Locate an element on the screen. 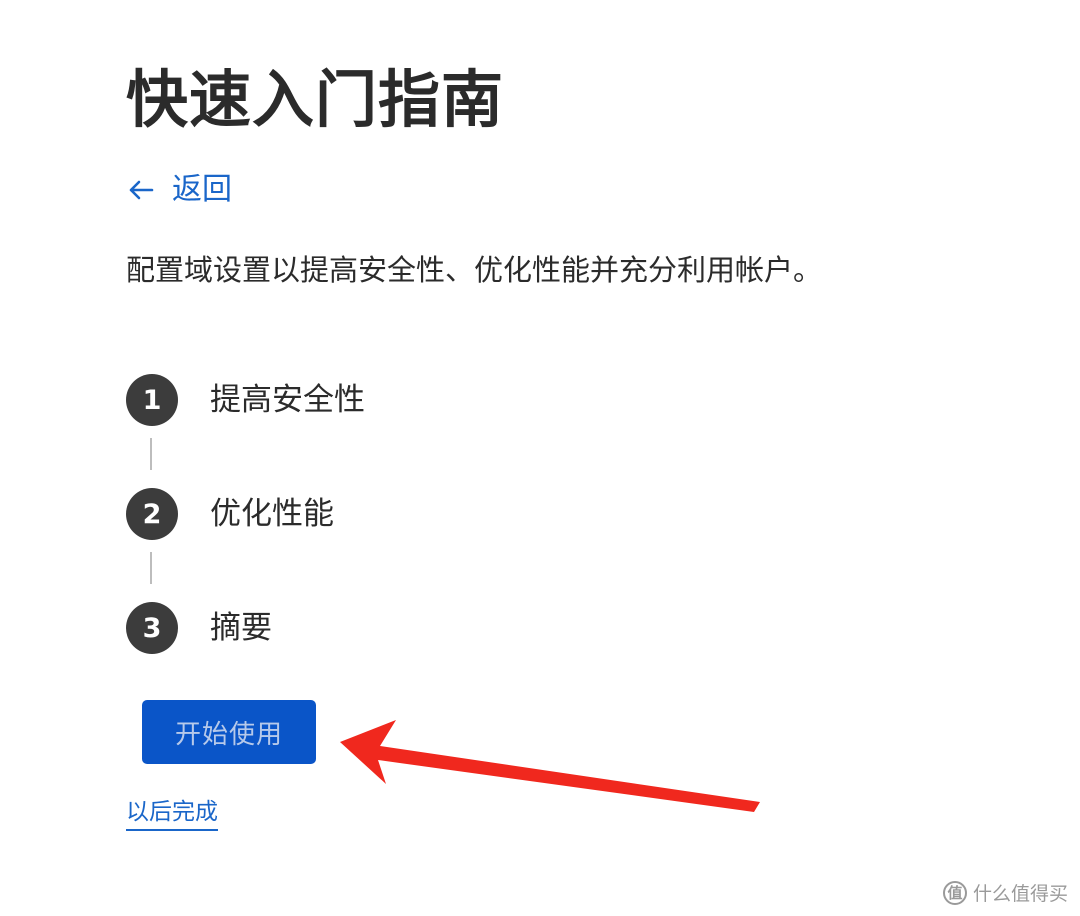 This screenshot has width=1080, height=916. step-number-badge: 3 is located at coordinates (152, 628).